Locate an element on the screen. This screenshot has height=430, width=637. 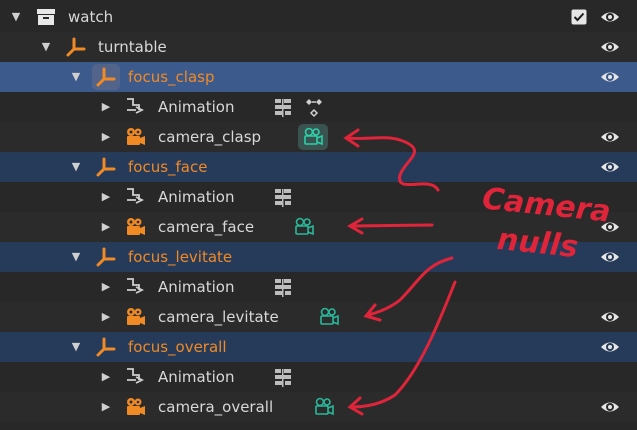
outliner-row-focus-overall: ▼ focus_overall is located at coordinates (318, 347).